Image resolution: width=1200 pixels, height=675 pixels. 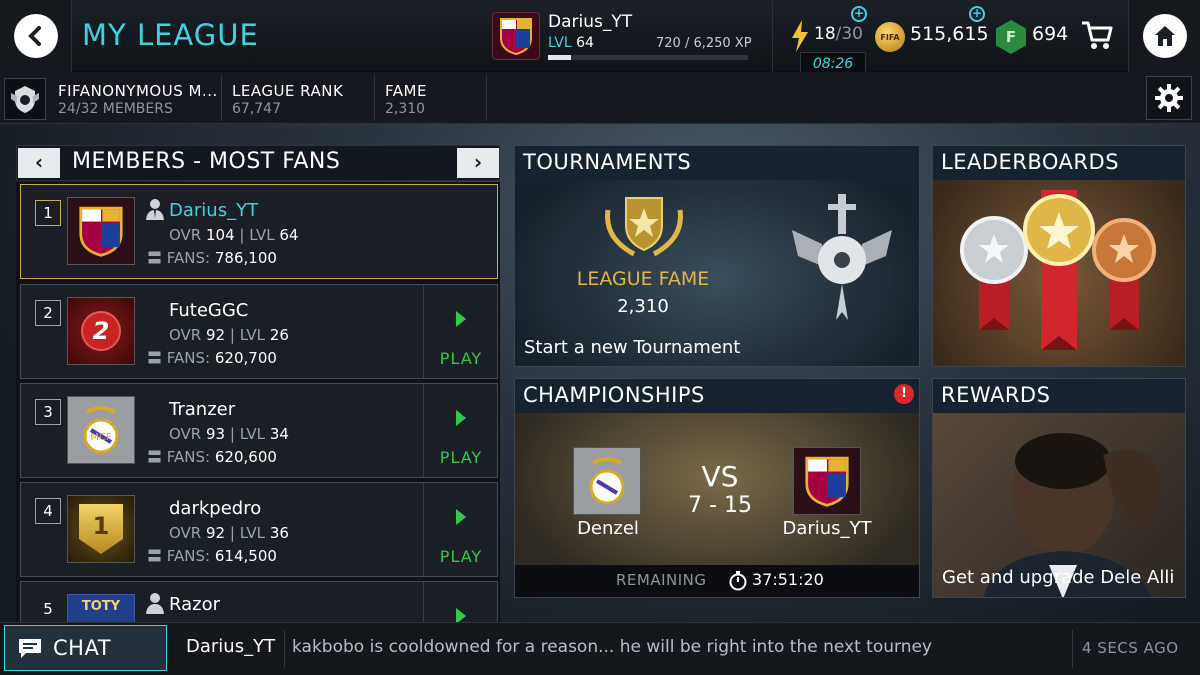 I want to click on play-button, so click(x=460, y=602).